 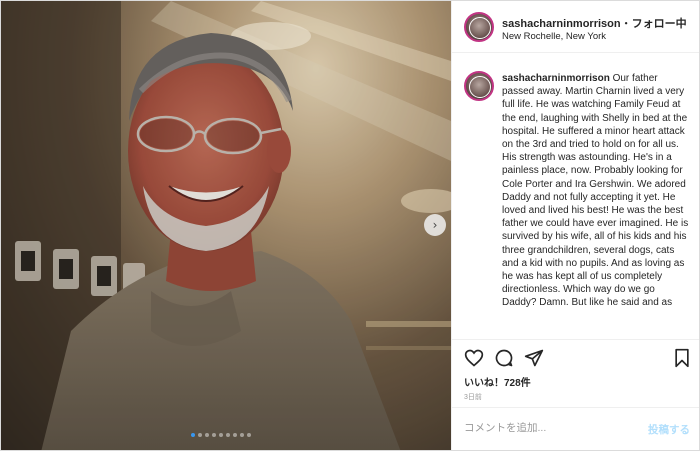 I want to click on carousel-indicator, so click(x=221, y=435).